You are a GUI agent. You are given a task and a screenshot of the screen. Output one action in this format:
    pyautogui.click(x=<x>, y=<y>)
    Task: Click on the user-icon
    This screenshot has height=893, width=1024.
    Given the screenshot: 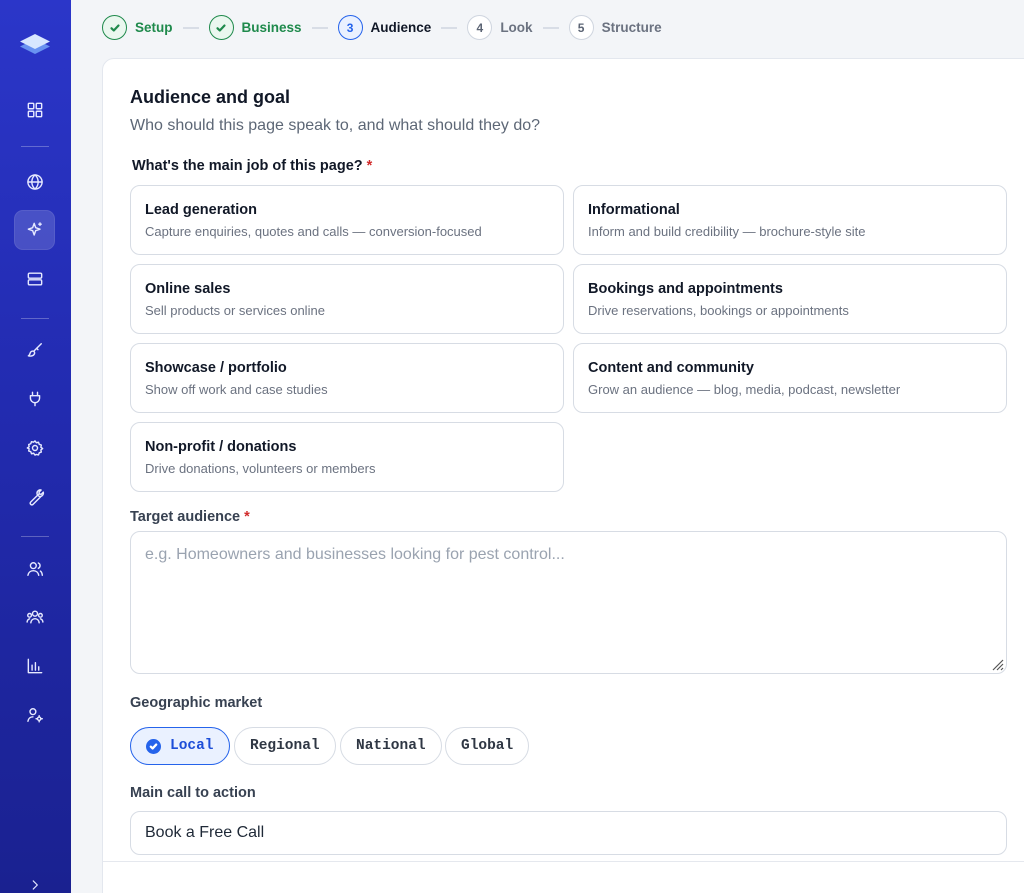 What is the action you would take?
    pyautogui.click(x=34, y=569)
    